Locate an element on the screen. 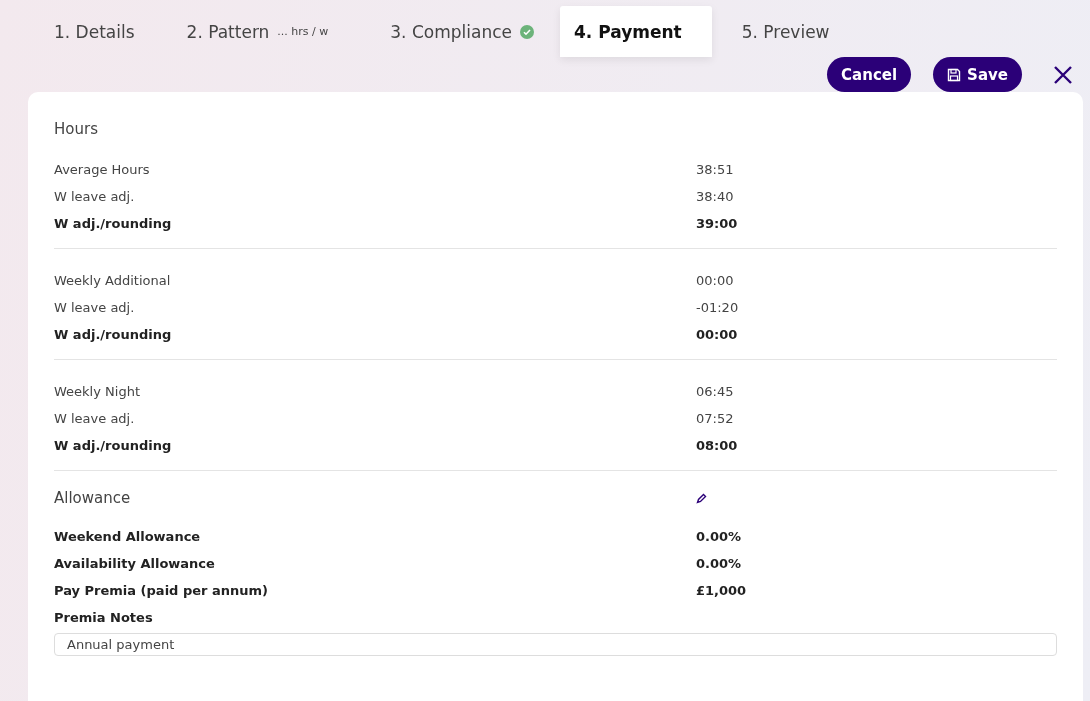 The height and width of the screenshot is (701, 1090). row-label: Availability Allowance is located at coordinates (135, 563).